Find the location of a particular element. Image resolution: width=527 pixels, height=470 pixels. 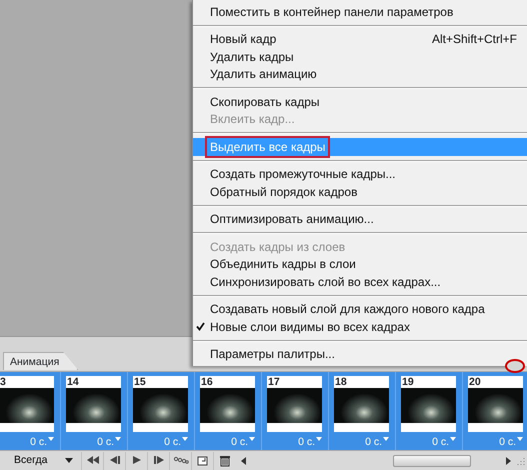

frame-number: 14 is located at coordinates (73, 382).